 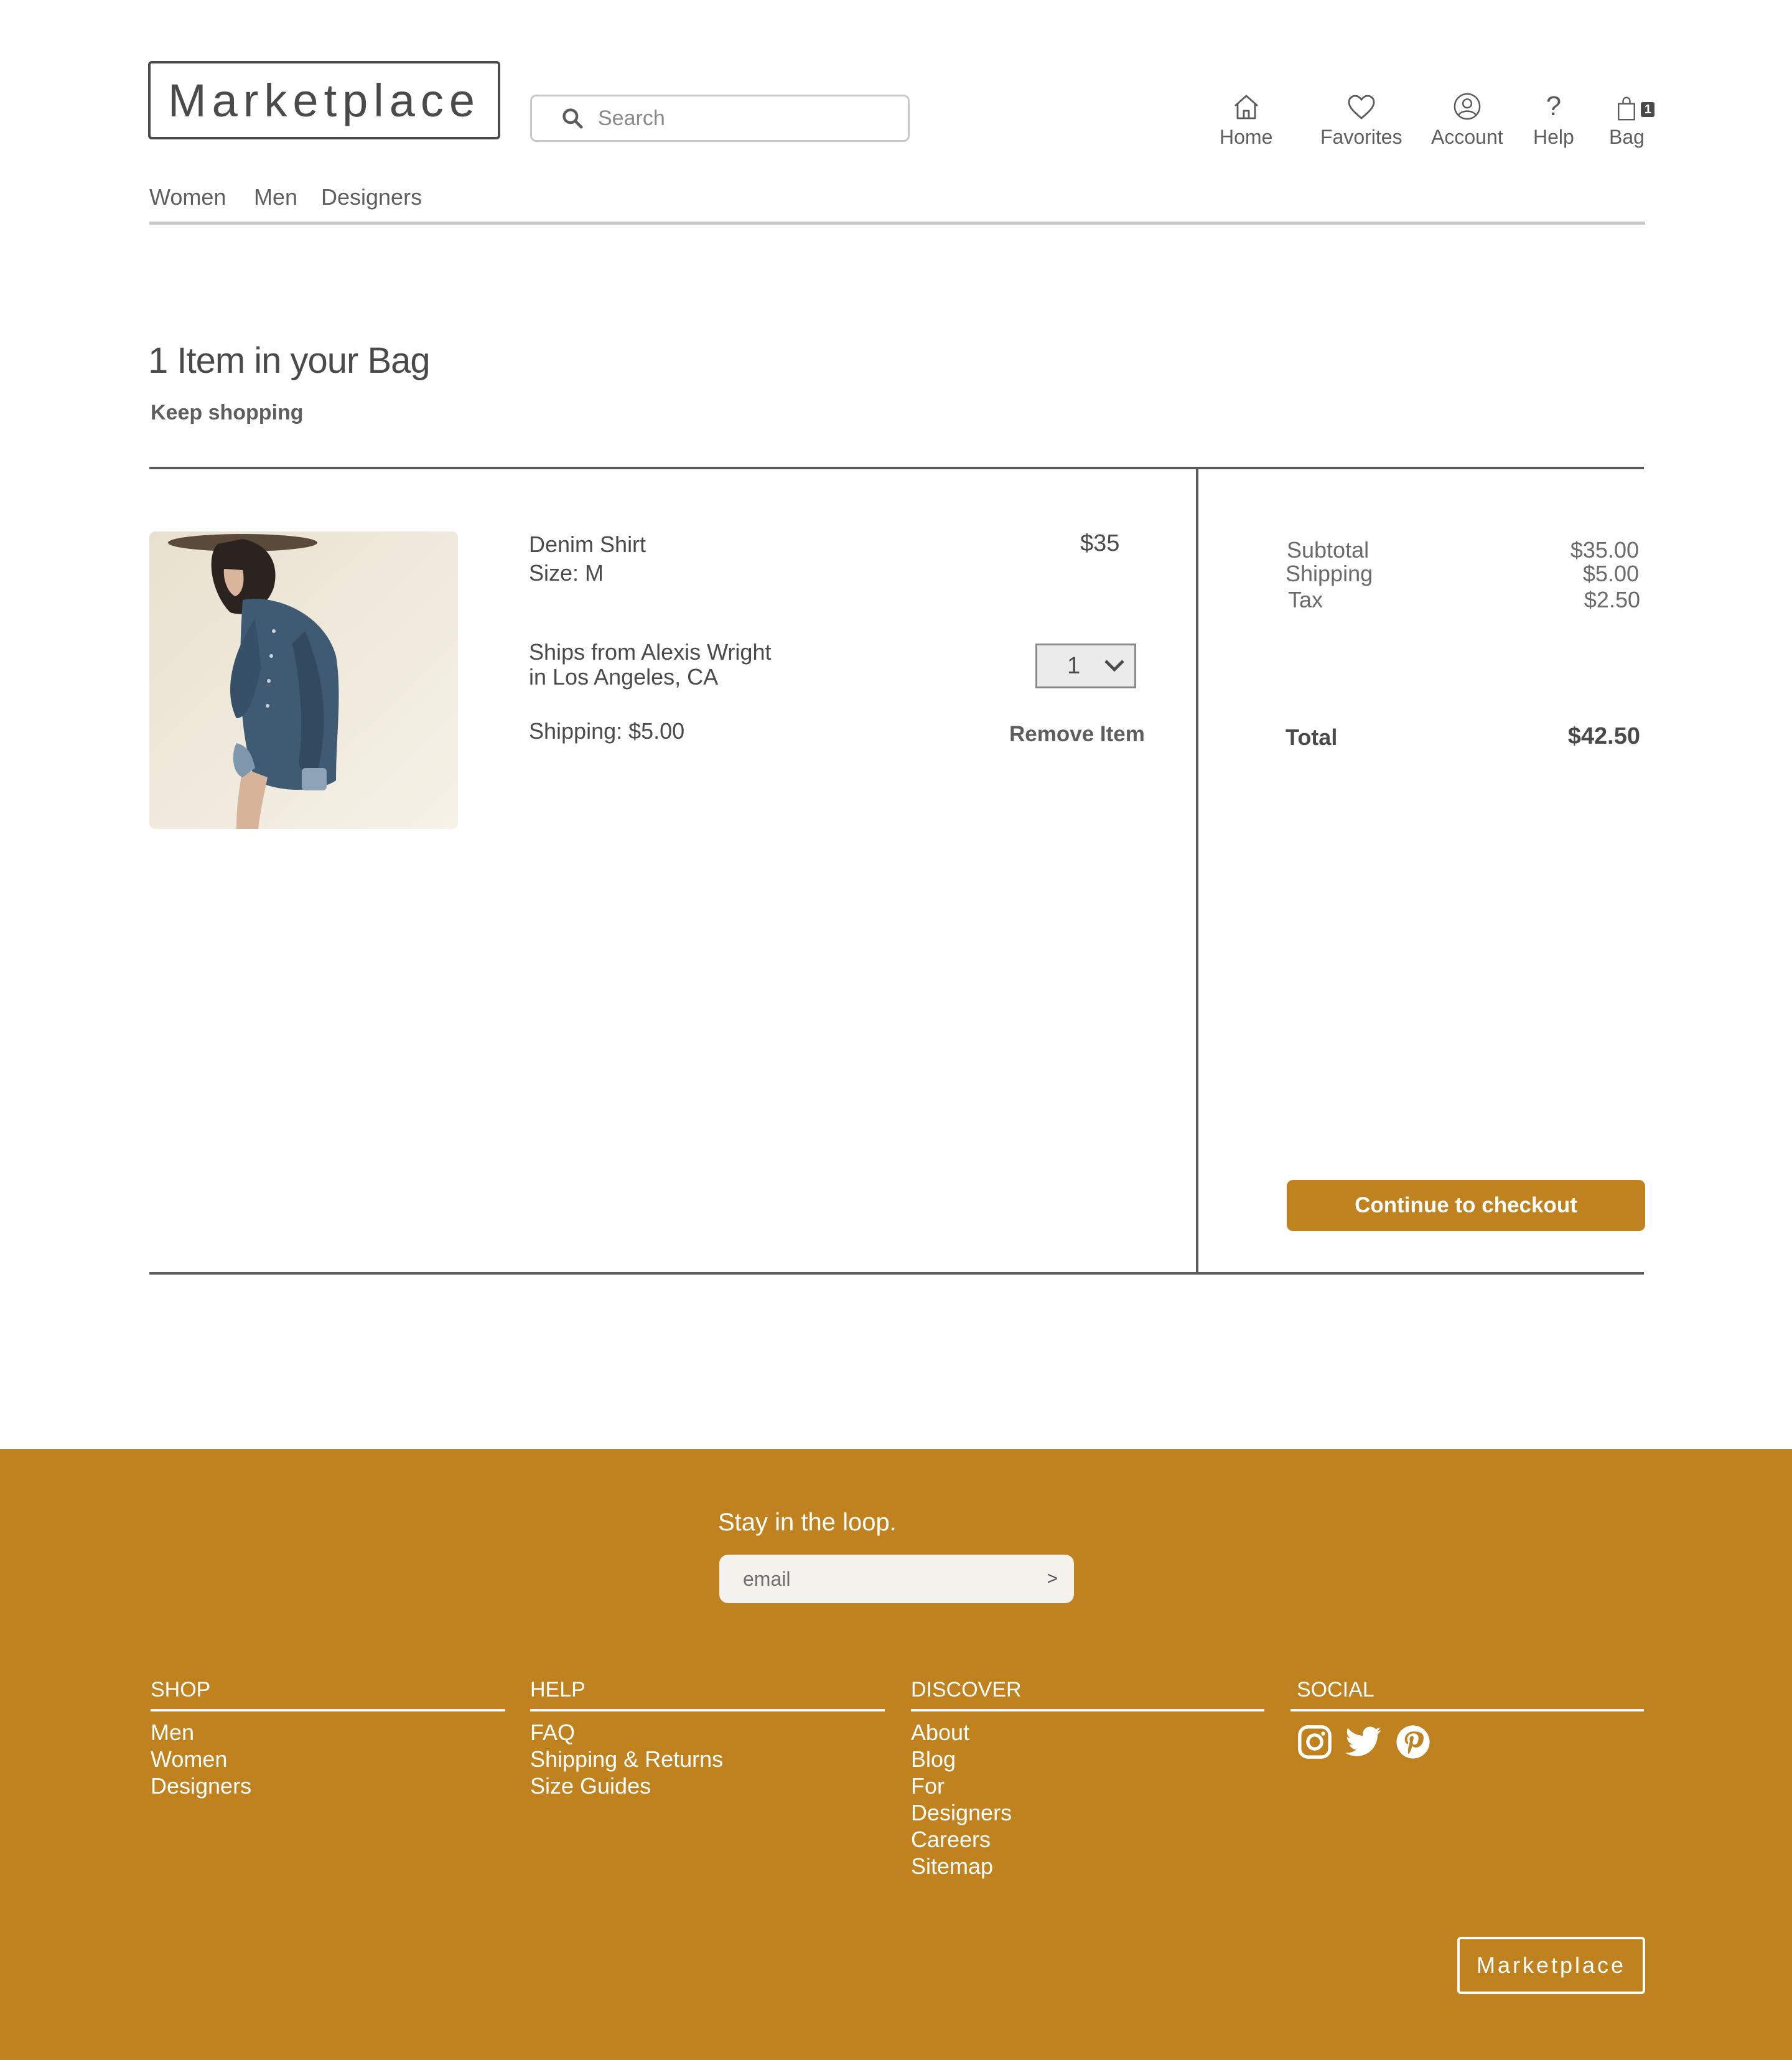 I want to click on denim-shirt-photo, so click(x=303, y=680).